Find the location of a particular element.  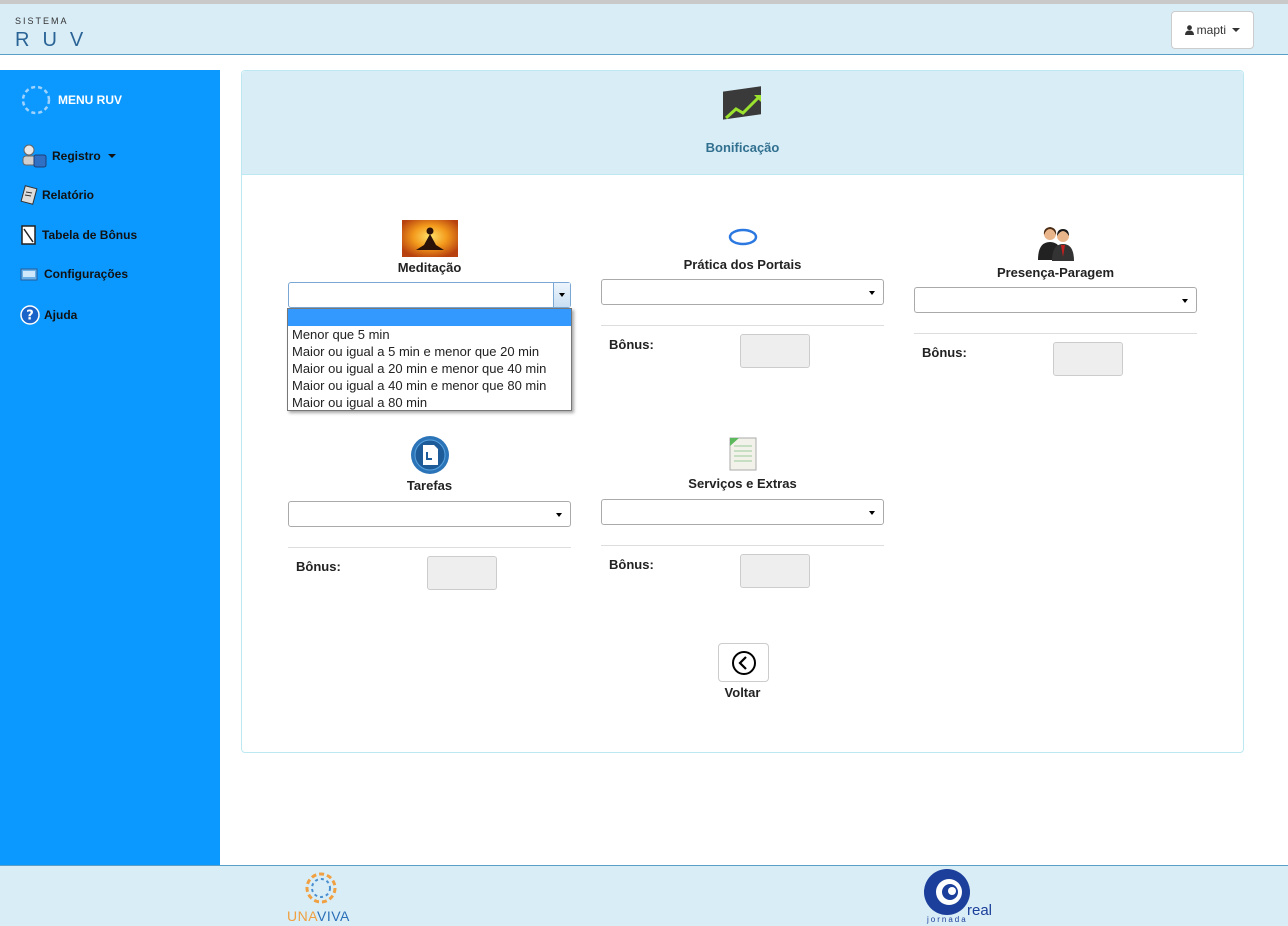

meditation-icon is located at coordinates (429, 238).